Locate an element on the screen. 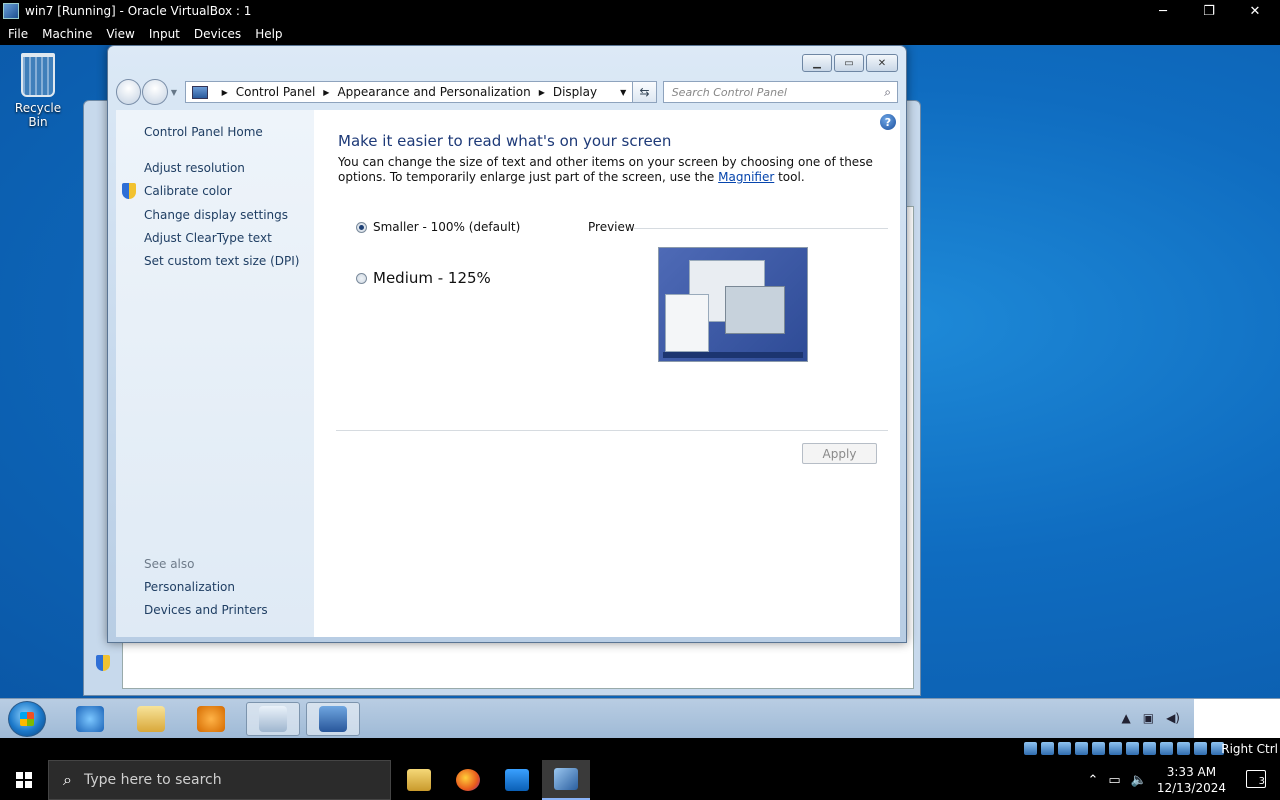 The height and width of the screenshot is (800, 1280). breadcrumb-control-panel: Control Panel is located at coordinates (276, 92).